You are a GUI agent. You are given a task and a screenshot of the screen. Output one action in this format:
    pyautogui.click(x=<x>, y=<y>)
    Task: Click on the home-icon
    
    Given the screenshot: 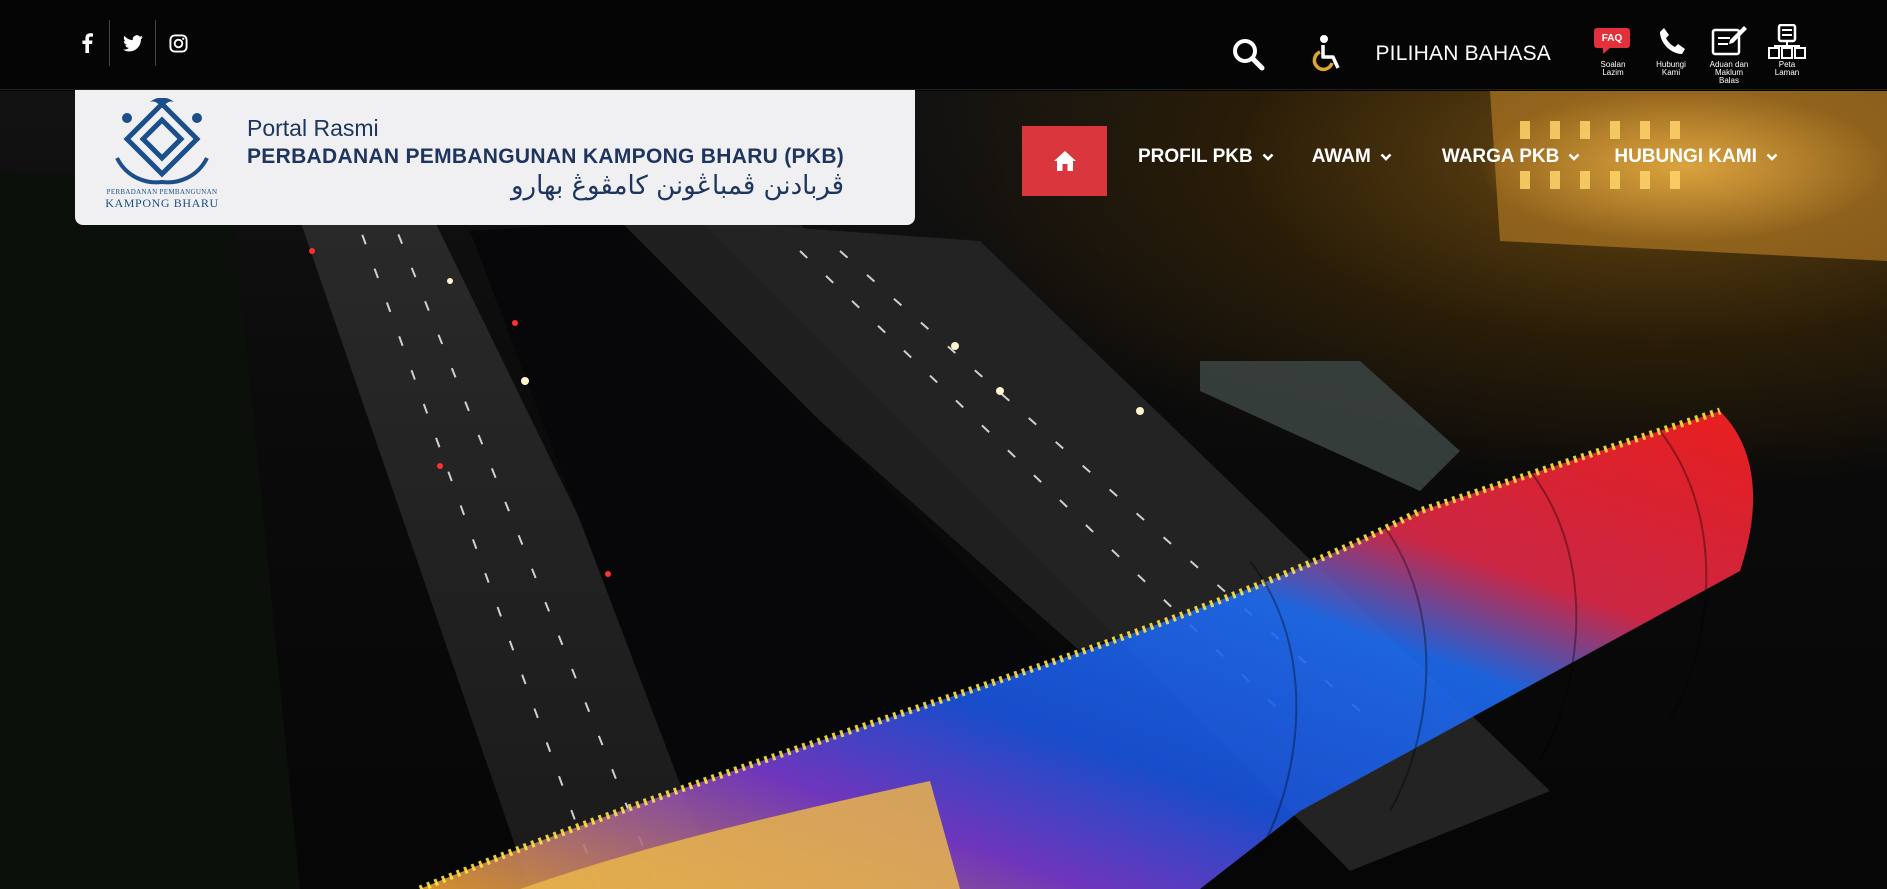 What is the action you would take?
    pyautogui.click(x=1064, y=161)
    